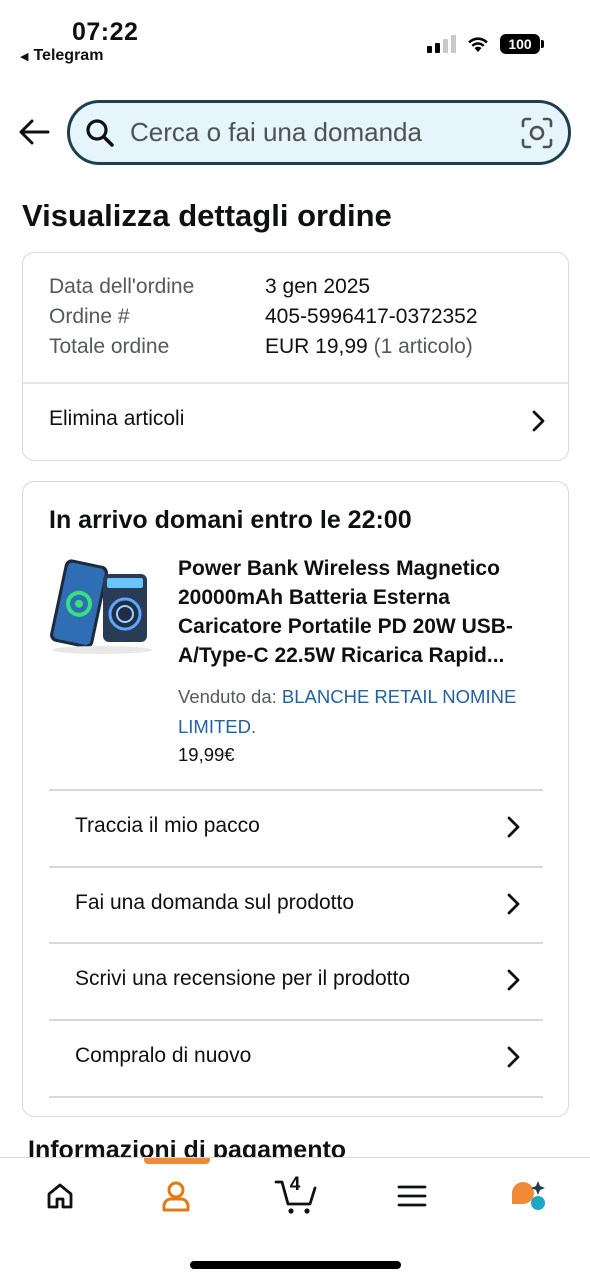  What do you see at coordinates (441, 44) in the screenshot?
I see `signal-icon` at bounding box center [441, 44].